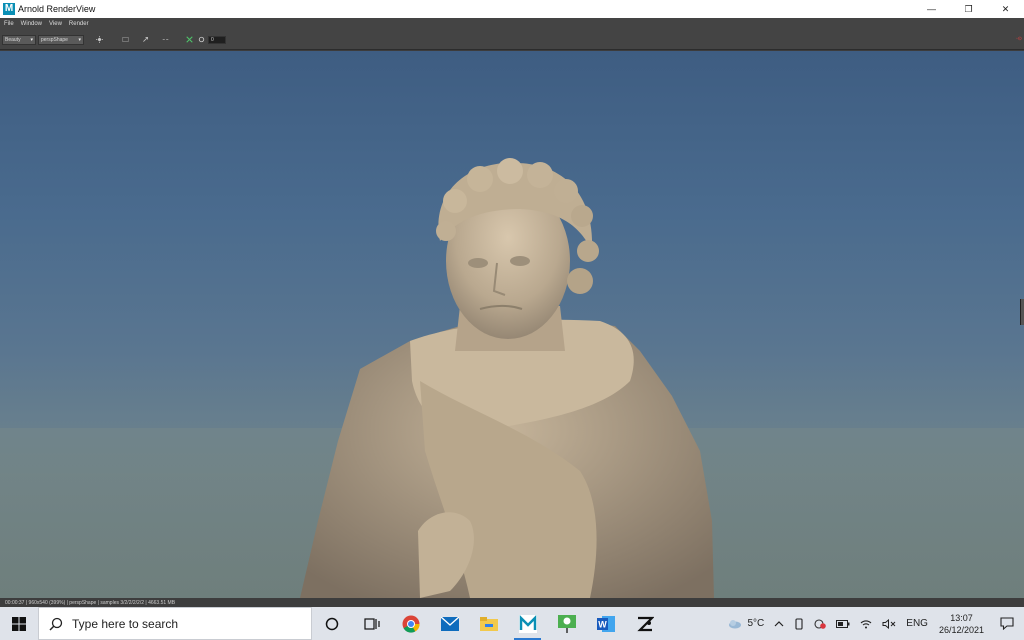 This screenshot has width=1024, height=640. I want to click on windows-logo-icon, so click(19, 623).